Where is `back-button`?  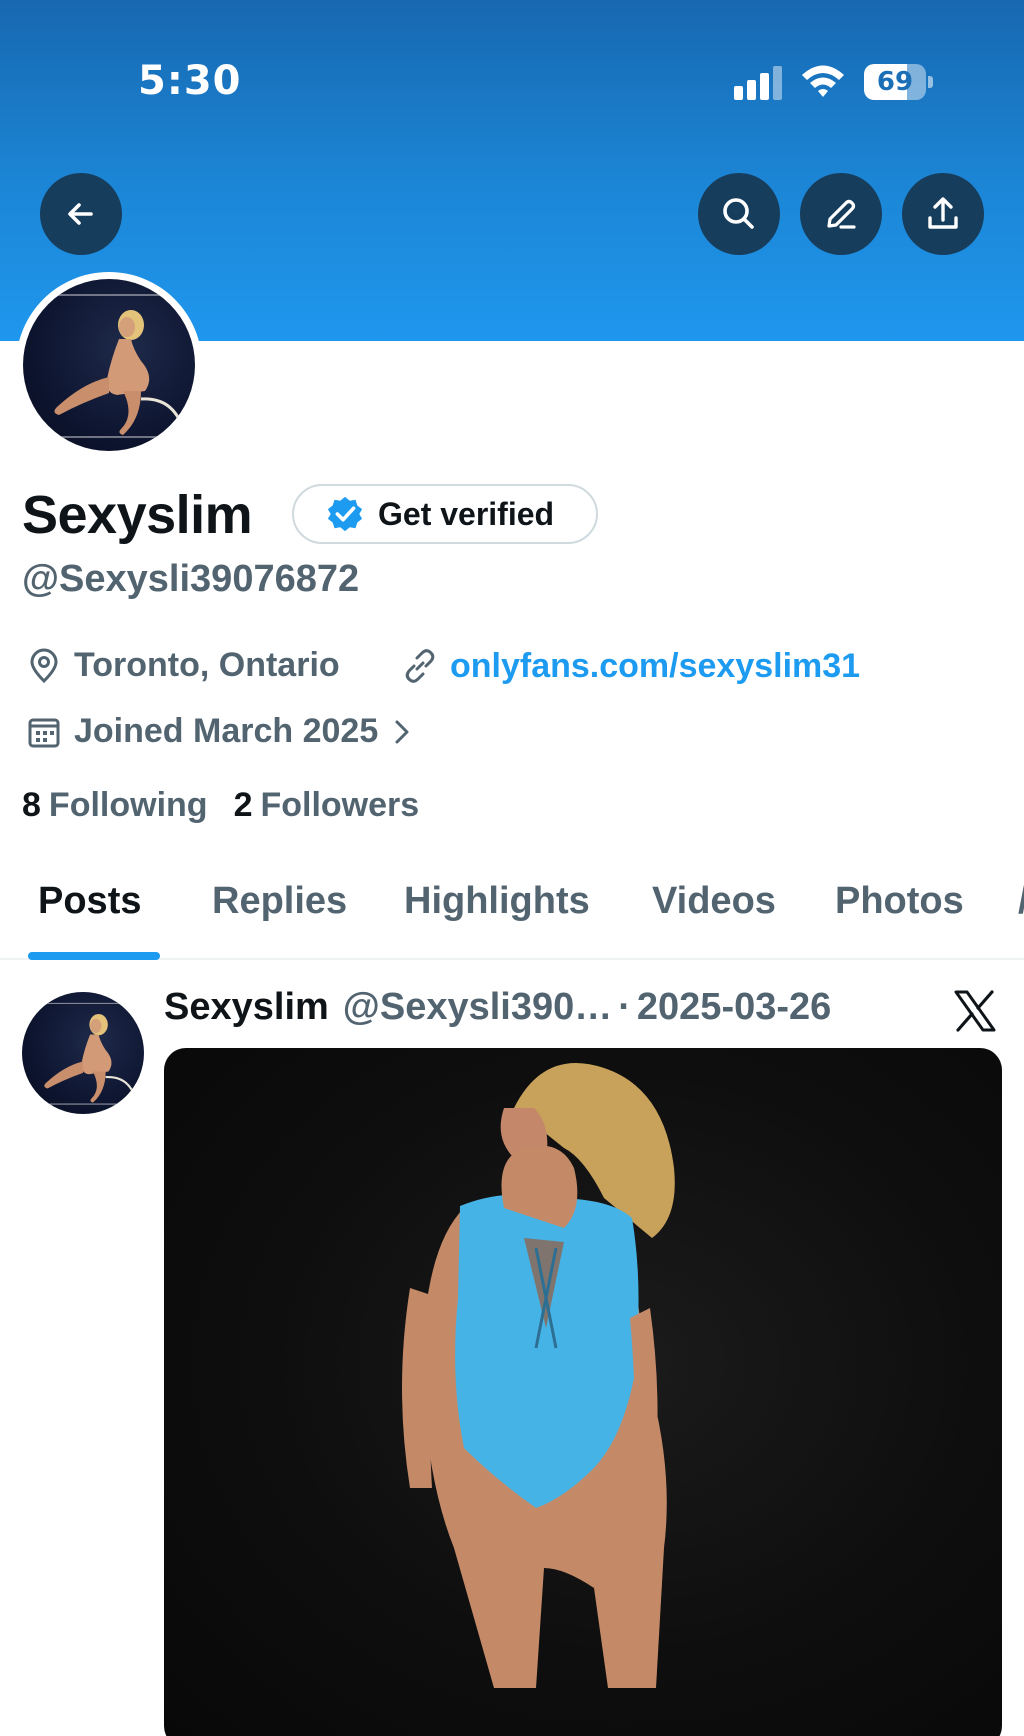
back-button is located at coordinates (81, 214).